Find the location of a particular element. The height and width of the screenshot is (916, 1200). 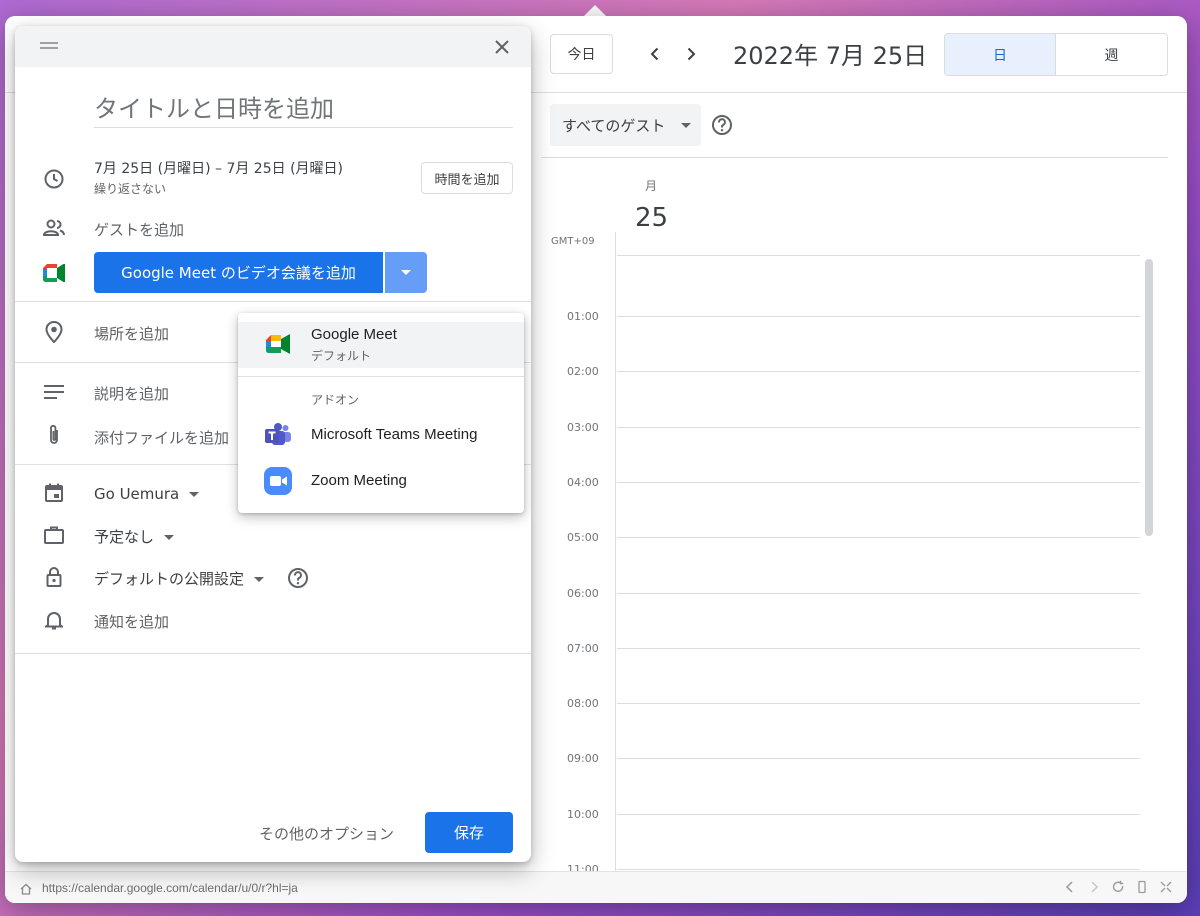

zoom-icon is located at coordinates (278, 481).